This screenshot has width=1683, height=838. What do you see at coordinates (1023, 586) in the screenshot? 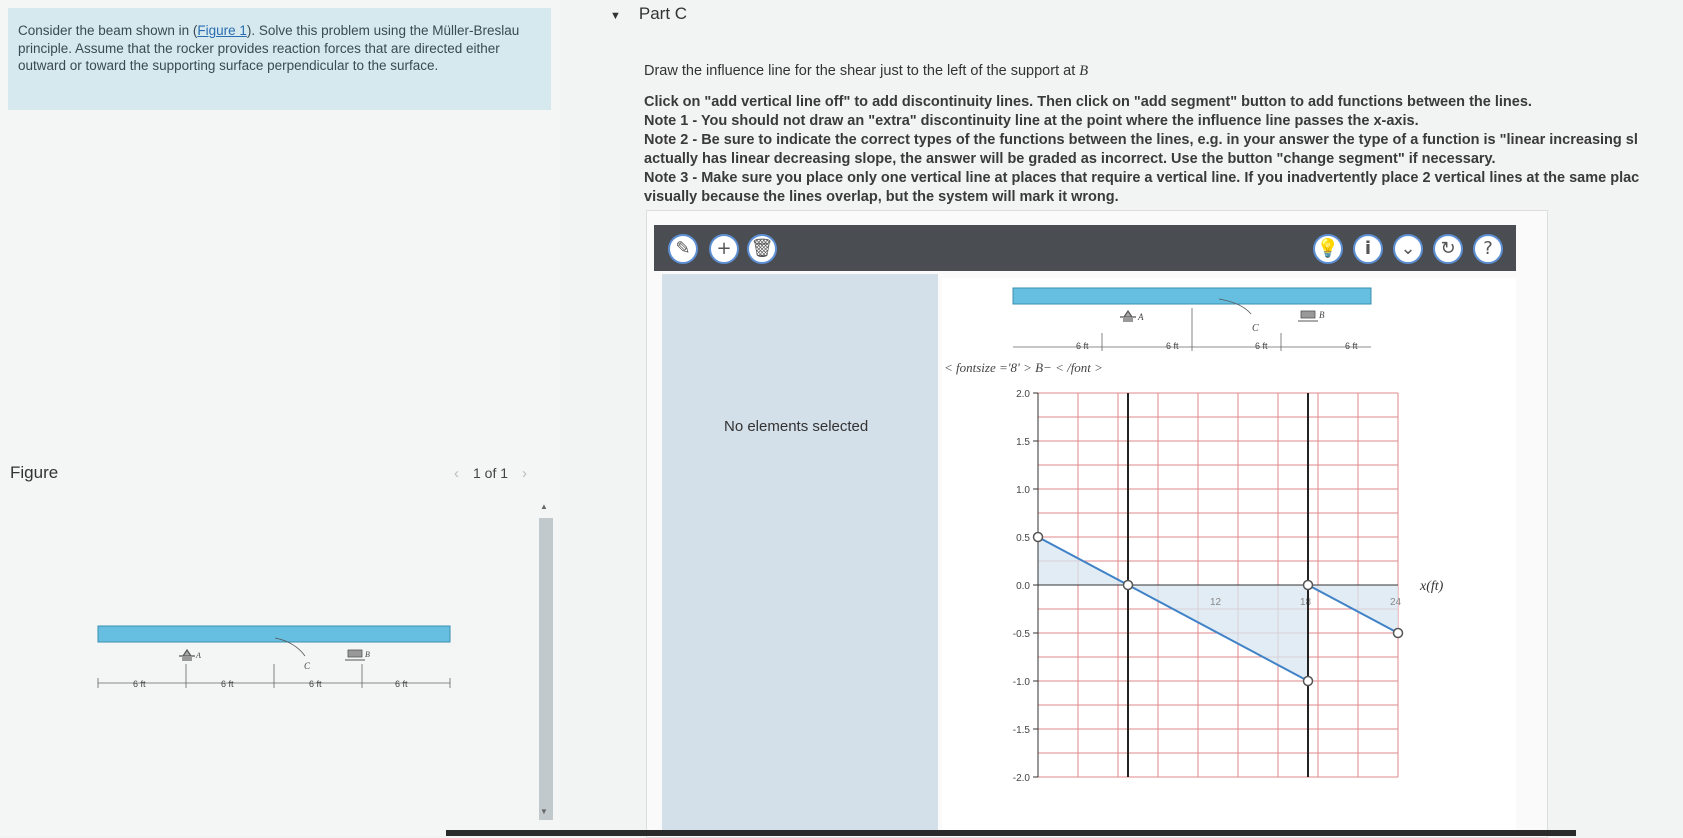
I see `y-tick-label: 0.0` at bounding box center [1023, 586].